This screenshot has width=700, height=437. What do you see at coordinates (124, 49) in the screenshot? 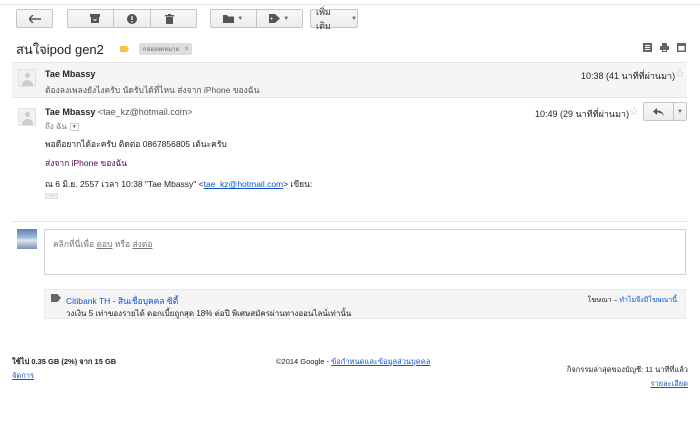
I see `importance-marker-icon` at bounding box center [124, 49].